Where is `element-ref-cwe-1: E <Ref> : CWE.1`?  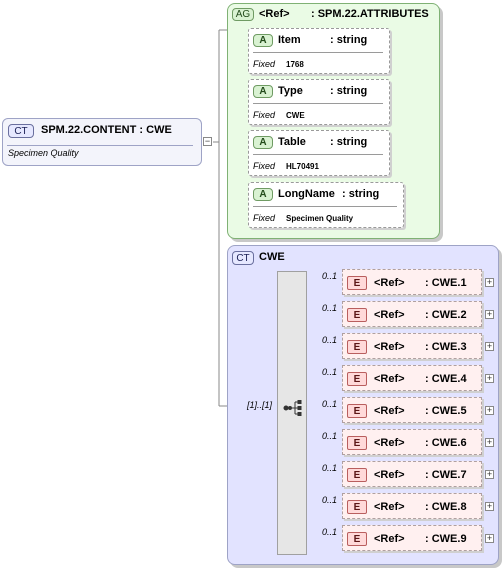 element-ref-cwe-1: E <Ref> : CWE.1 is located at coordinates (412, 282).